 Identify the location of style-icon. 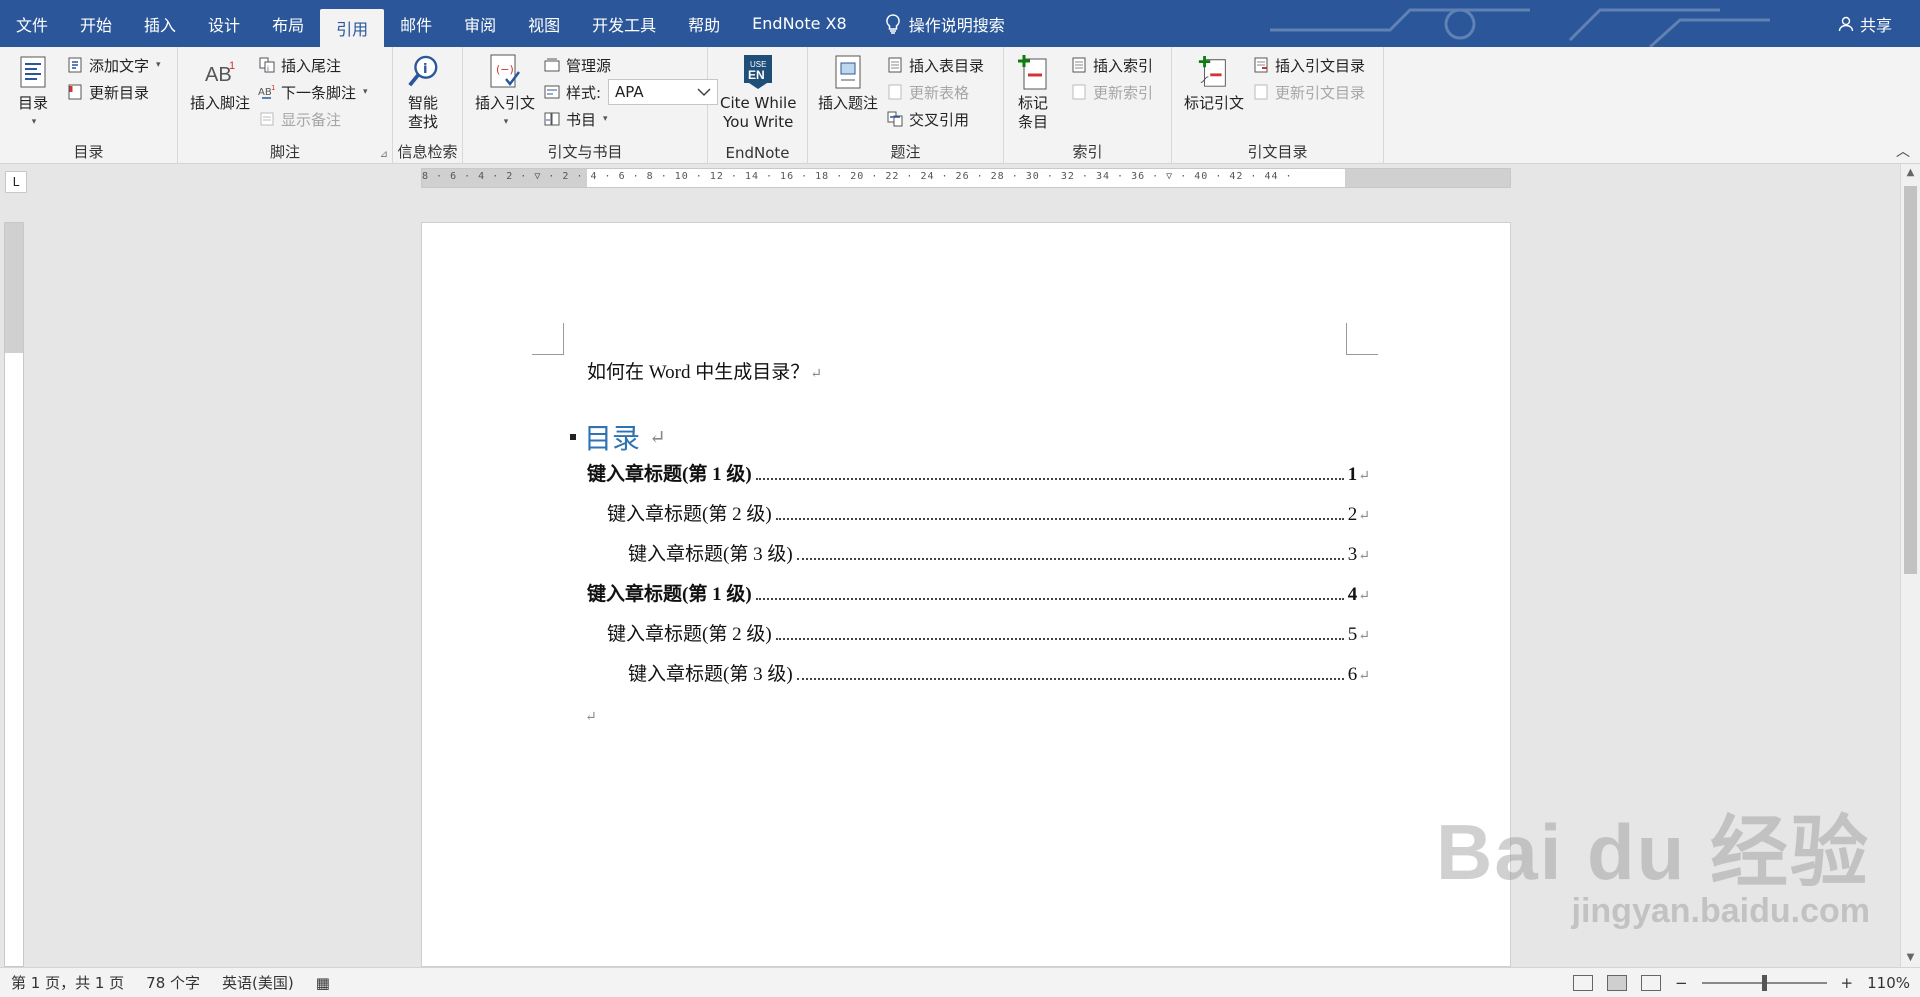
(552, 92).